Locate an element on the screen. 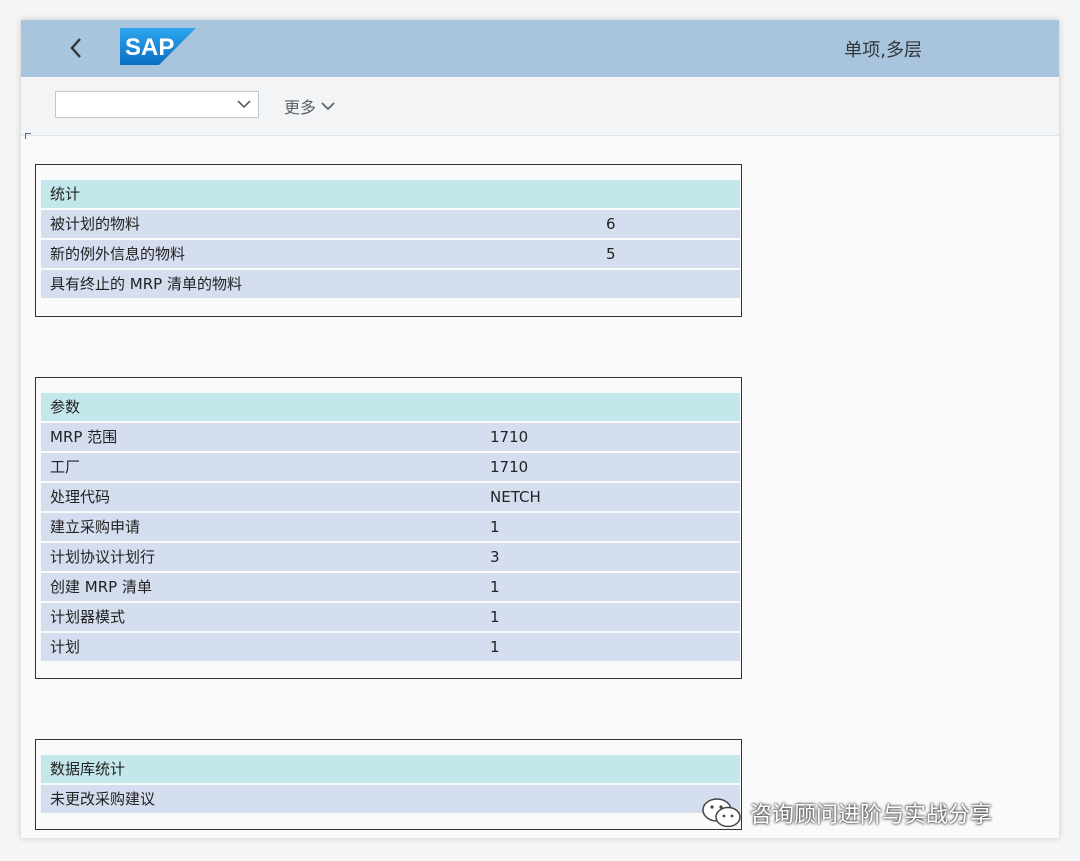 The height and width of the screenshot is (861, 1080). row-value: 3 is located at coordinates (495, 557).